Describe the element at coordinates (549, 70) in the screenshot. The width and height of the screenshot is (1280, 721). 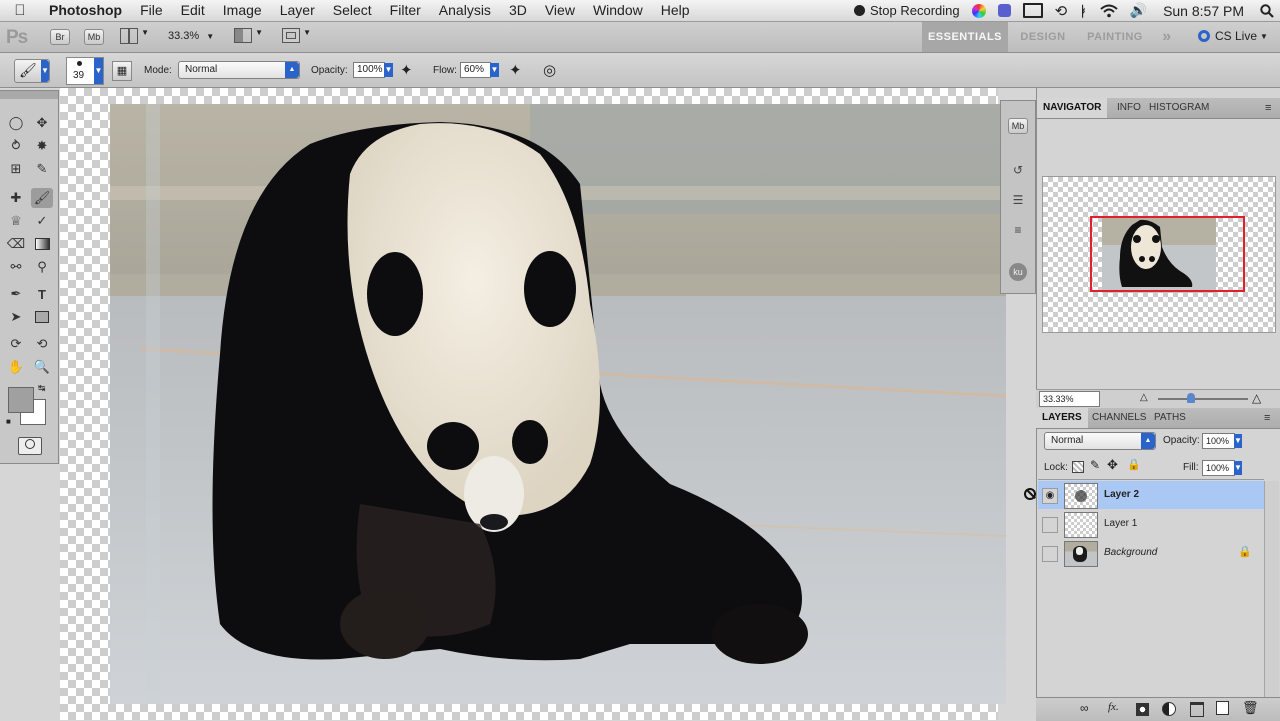
I see `tablet-pressure-size-button: ◎` at that location.